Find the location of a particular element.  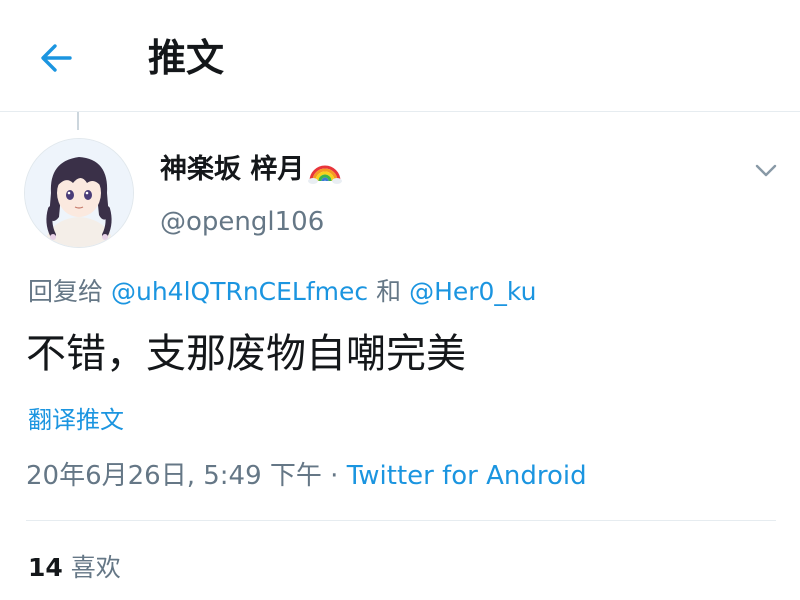

tweet-timestamp: 20年6月26日, 5:49 下午 is located at coordinates (174, 476).